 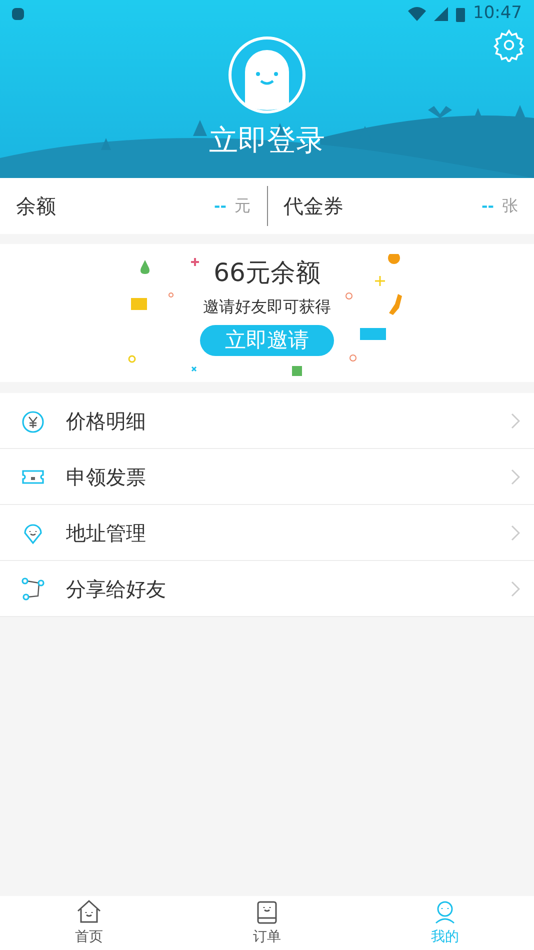 I want to click on nav-tab: 首页, so click(x=89, y=923).